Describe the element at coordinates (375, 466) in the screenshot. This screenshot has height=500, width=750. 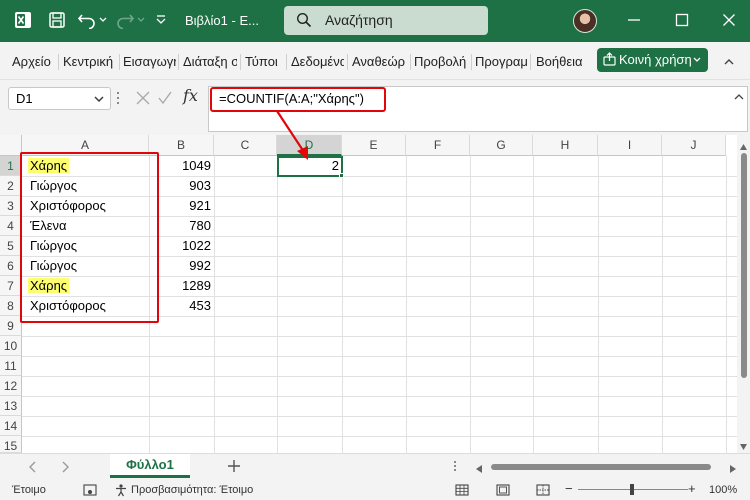
I see `sheet-tab-bar: Φύλλο1` at that location.